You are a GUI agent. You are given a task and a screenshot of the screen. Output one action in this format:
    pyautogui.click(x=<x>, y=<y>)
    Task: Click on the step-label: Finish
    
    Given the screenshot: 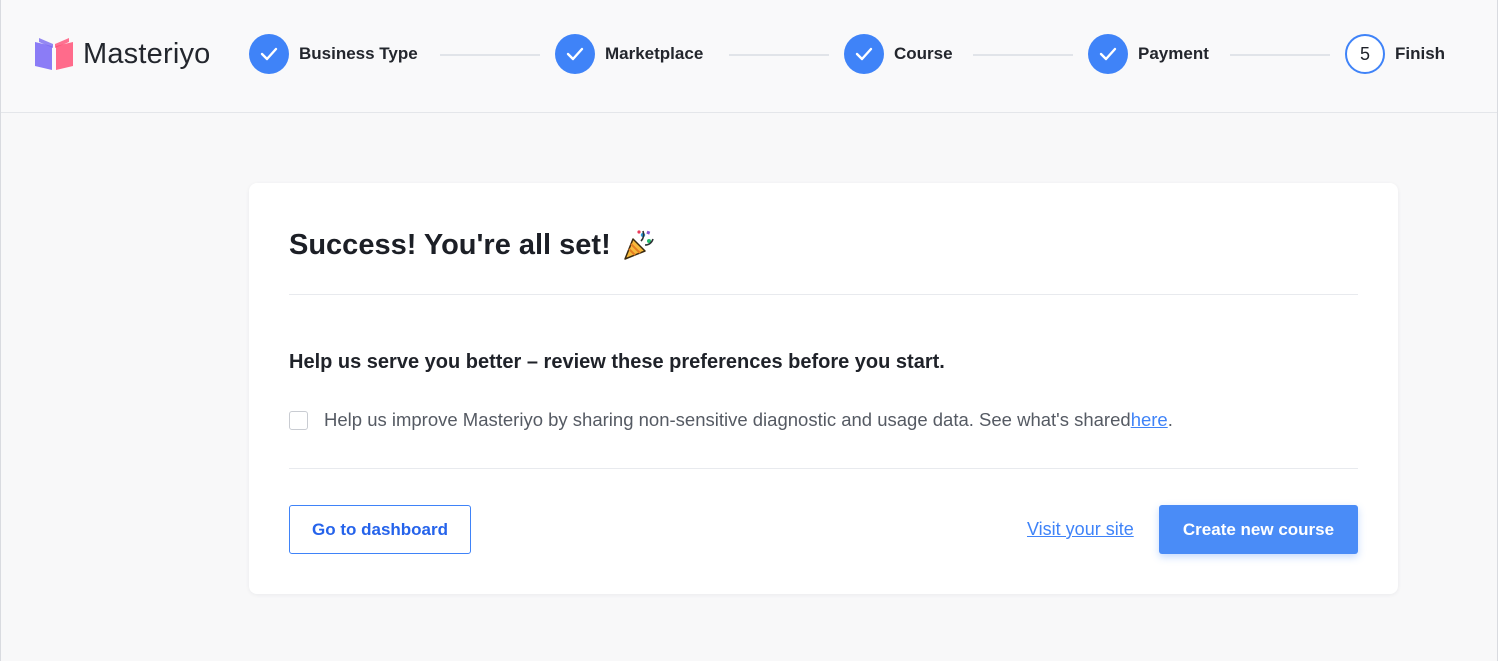 What is the action you would take?
    pyautogui.click(x=1420, y=53)
    